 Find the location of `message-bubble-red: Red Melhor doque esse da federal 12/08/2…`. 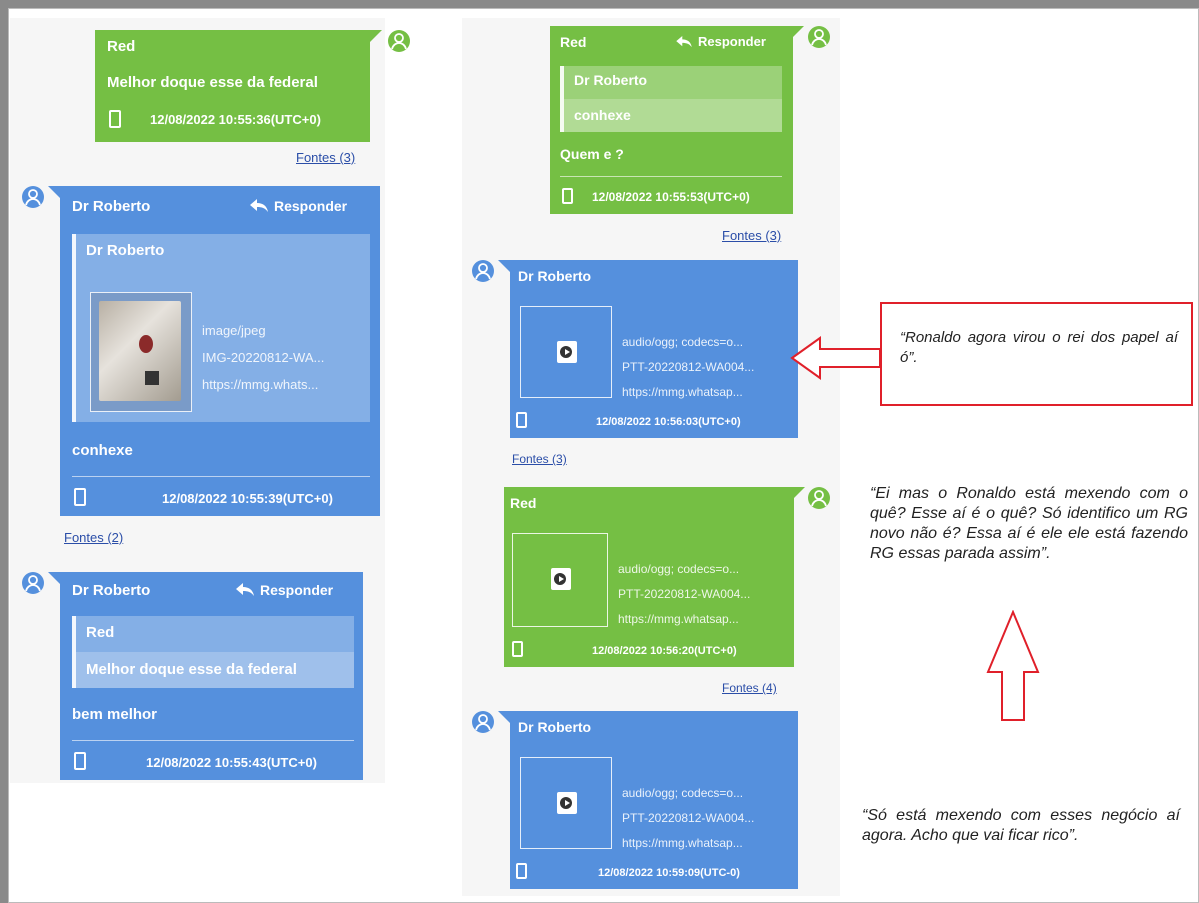

message-bubble-red: Red Melhor doque esse da federal 12/08/2… is located at coordinates (232, 86).